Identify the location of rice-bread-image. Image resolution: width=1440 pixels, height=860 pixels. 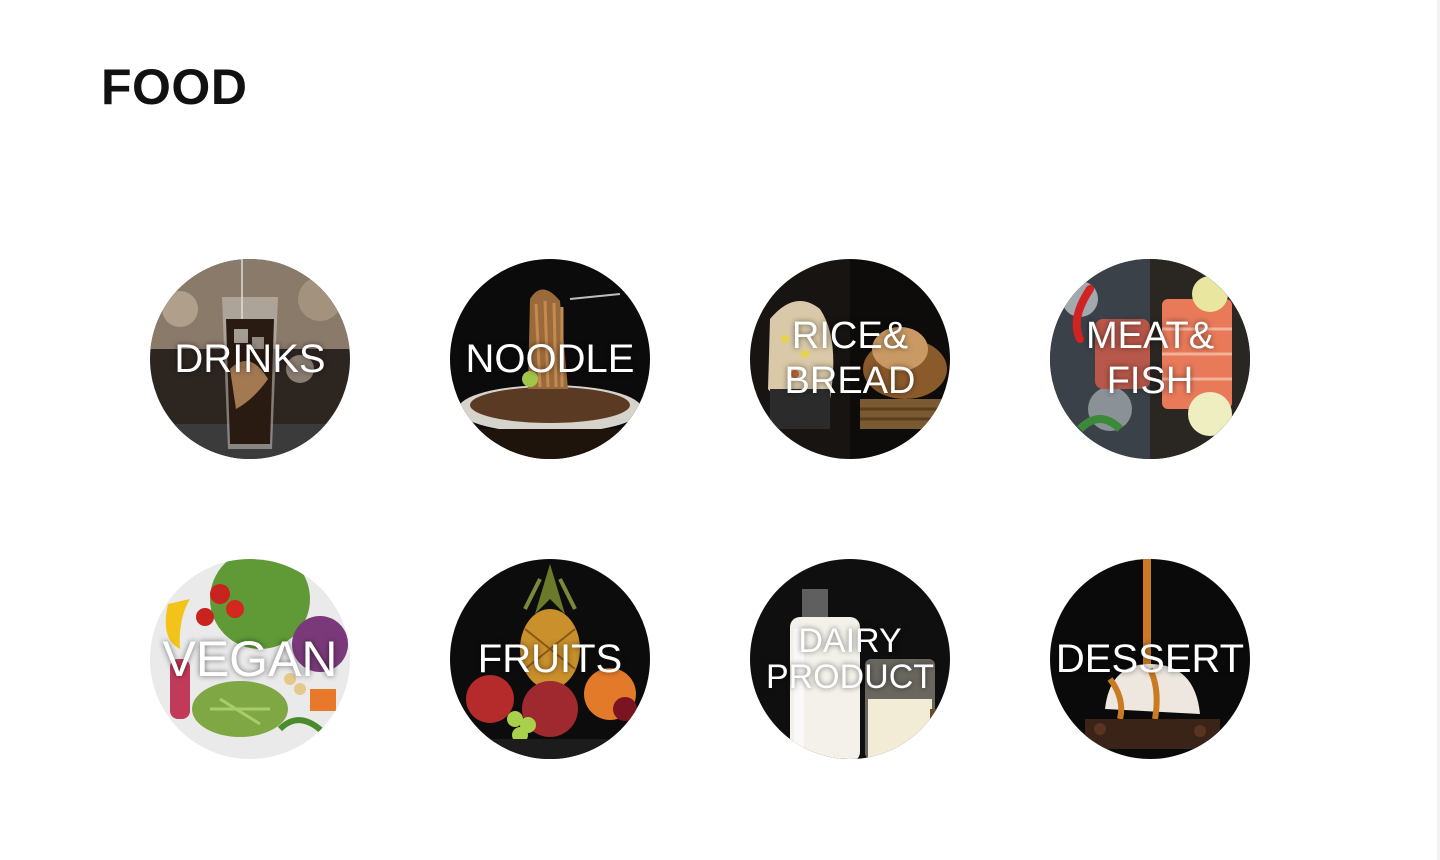
(850, 359).